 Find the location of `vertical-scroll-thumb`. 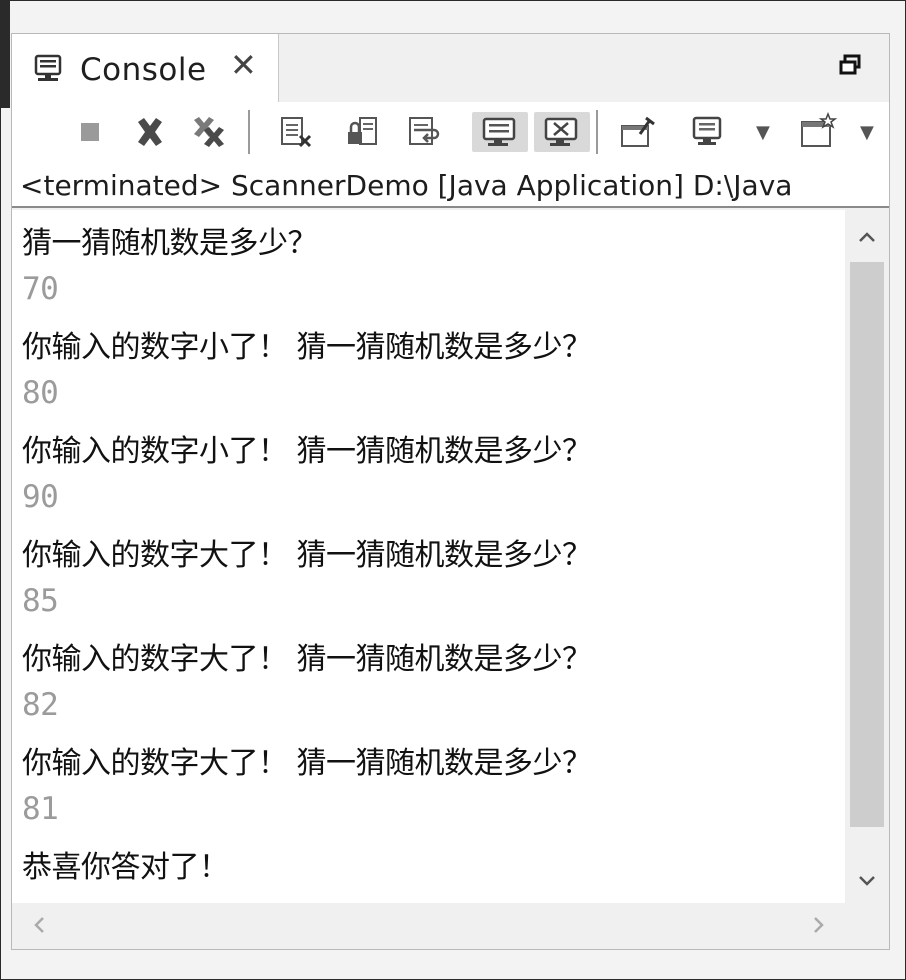

vertical-scroll-thumb is located at coordinates (867, 544).